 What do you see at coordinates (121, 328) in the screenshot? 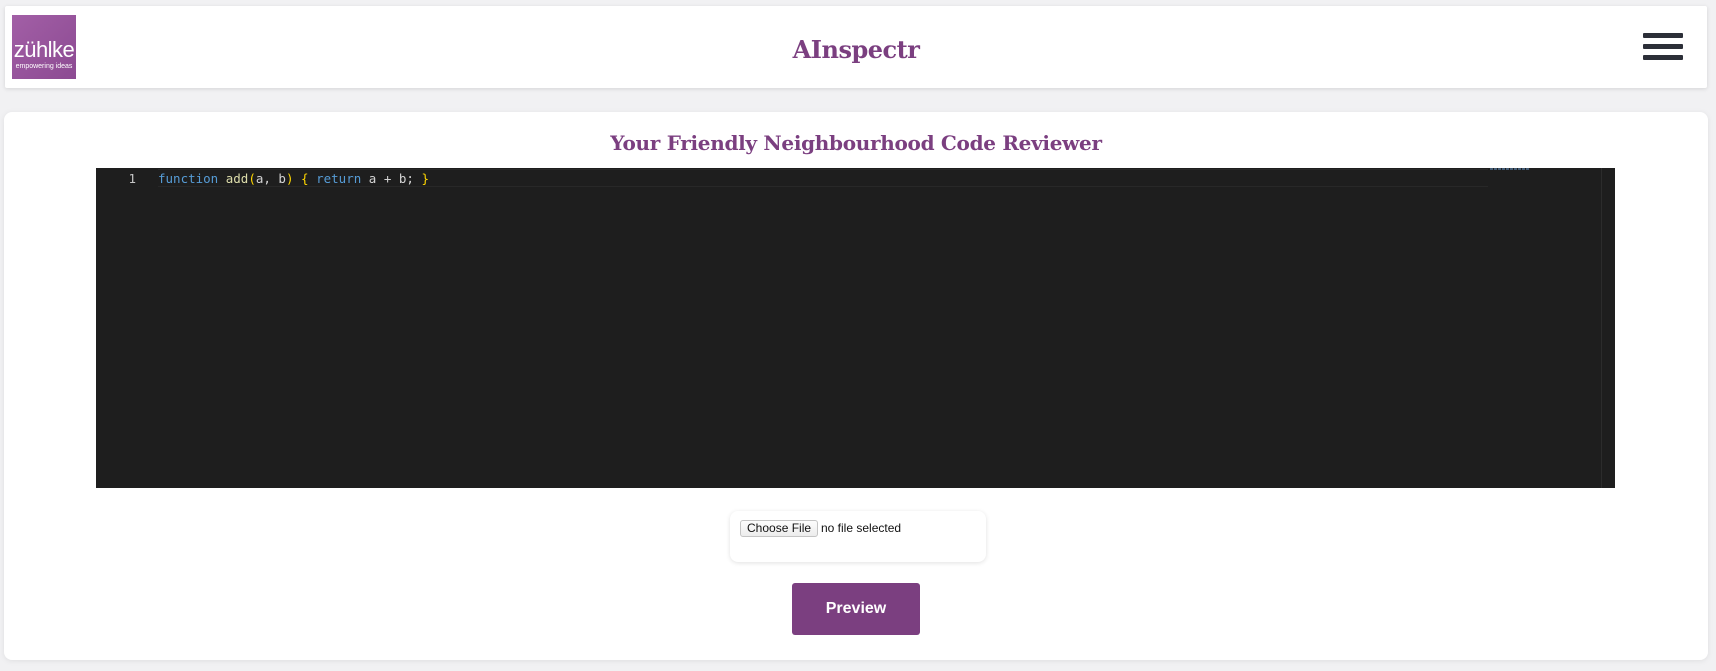
I see `editor-gutter: 1` at bounding box center [121, 328].